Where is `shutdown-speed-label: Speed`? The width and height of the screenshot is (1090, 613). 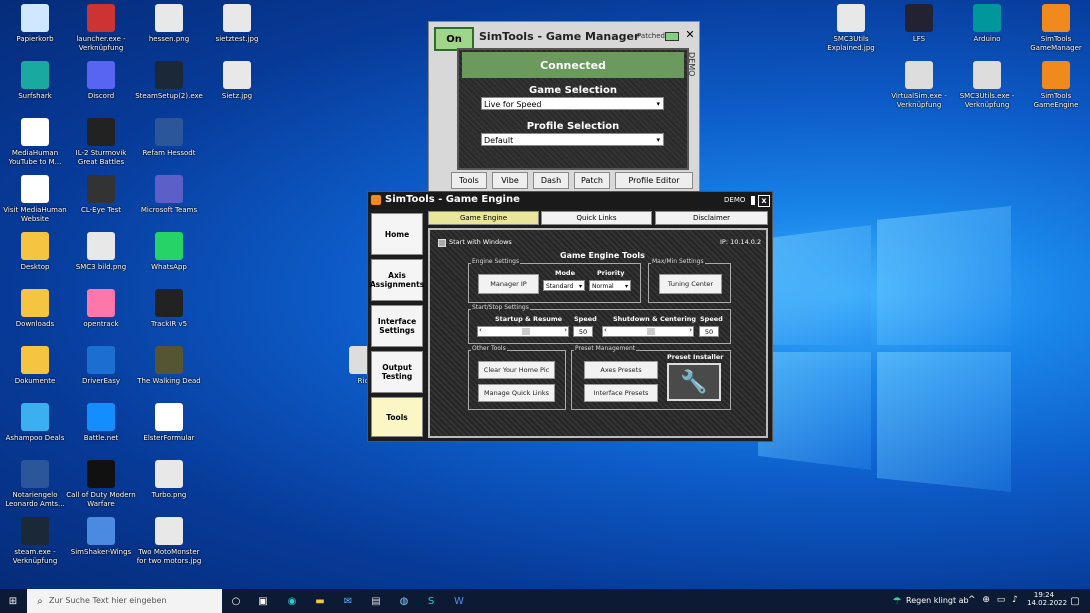
shutdown-speed-label: Speed is located at coordinates (711, 319).